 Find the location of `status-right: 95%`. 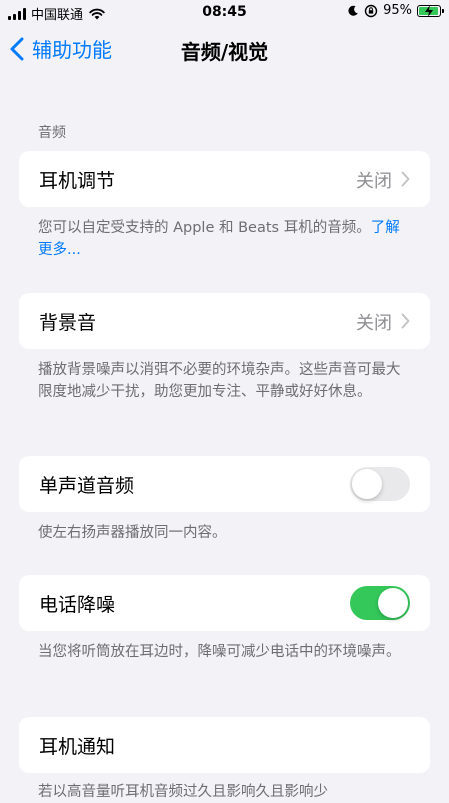

status-right: 95% is located at coordinates (395, 10).